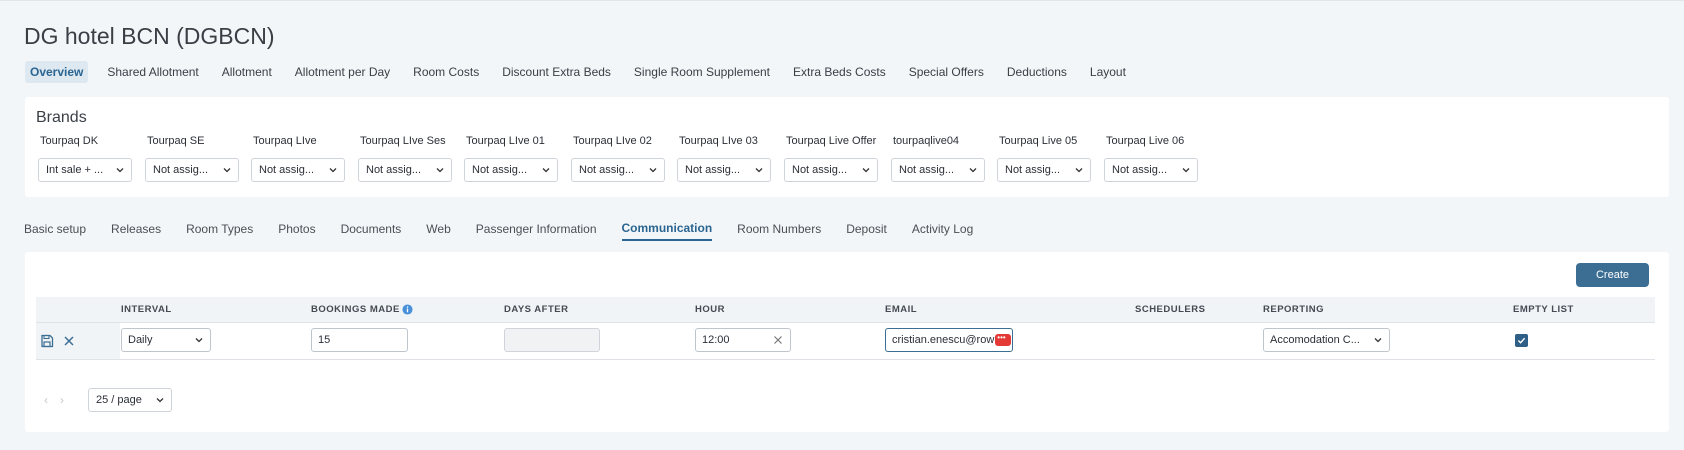 The height and width of the screenshot is (450, 1684). What do you see at coordinates (371, 231) in the screenshot?
I see `tab-documents: Documents` at bounding box center [371, 231].